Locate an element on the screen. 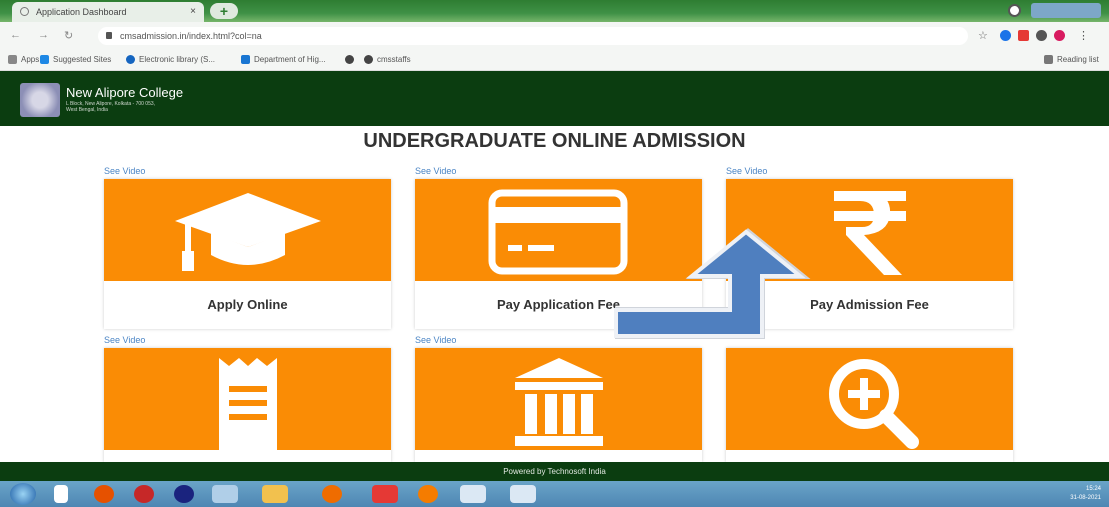 The image size is (1109, 507). browser-tab: Application Dashboard × is located at coordinates (108, 12).